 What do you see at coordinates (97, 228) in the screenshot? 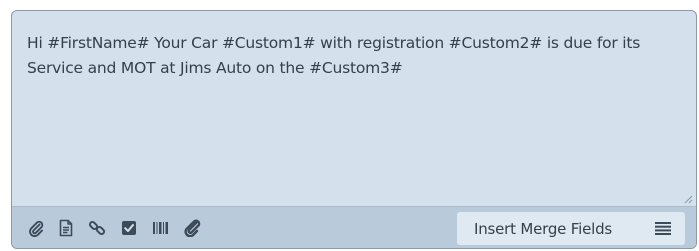
I see `link-icon` at bounding box center [97, 228].